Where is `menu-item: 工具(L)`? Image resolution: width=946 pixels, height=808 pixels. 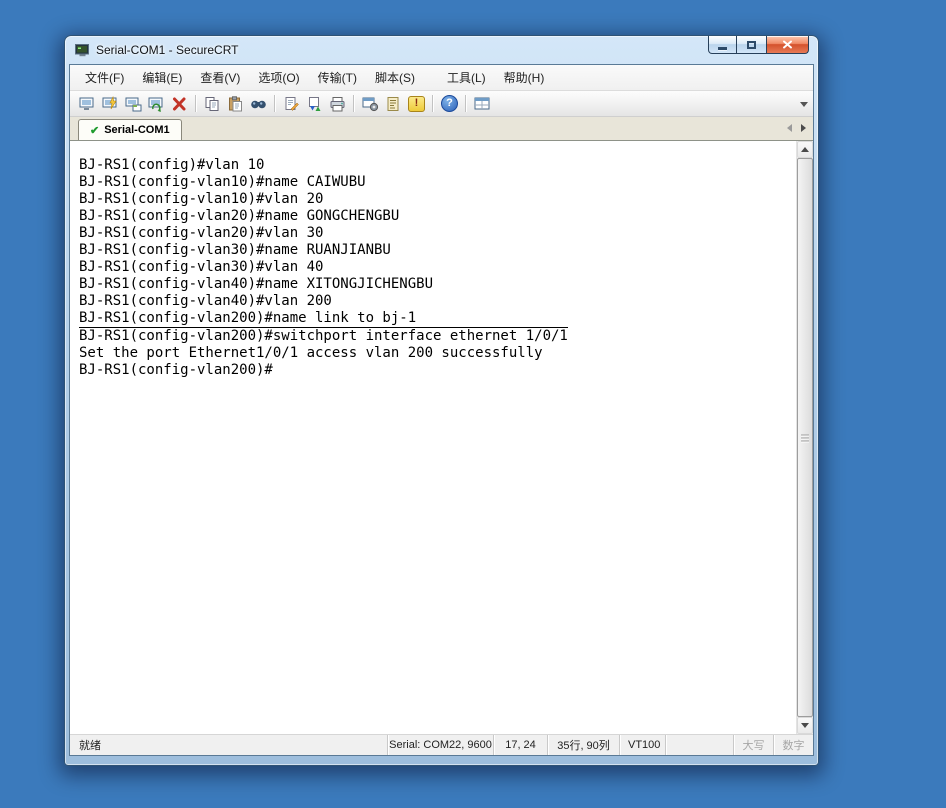 menu-item: 工具(L) is located at coordinates (466, 77).